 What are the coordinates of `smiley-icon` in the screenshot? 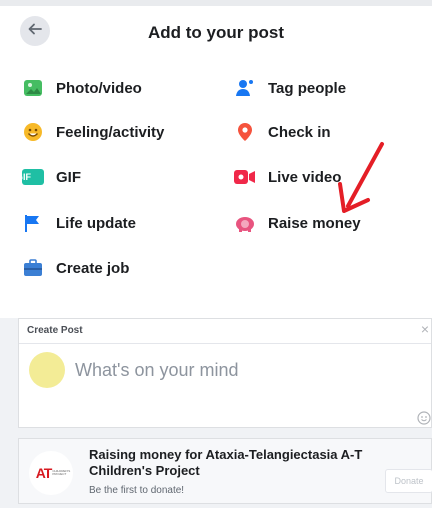 It's located at (33, 132).